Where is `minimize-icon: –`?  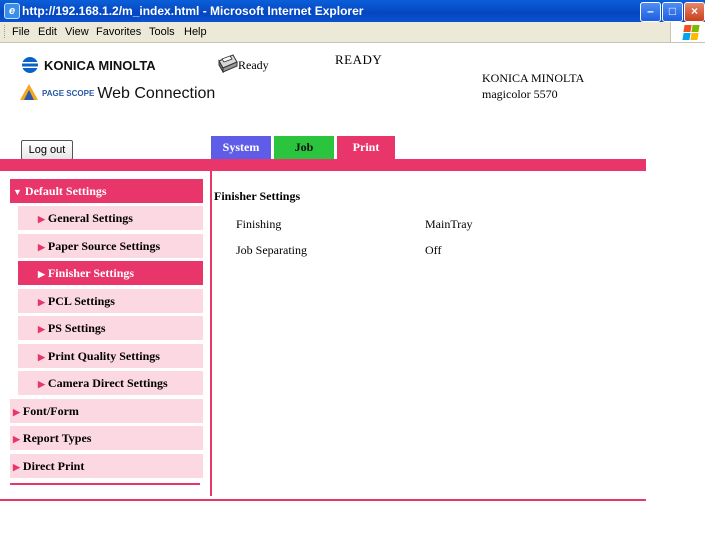
minimize-icon: – is located at coordinates (650, 12).